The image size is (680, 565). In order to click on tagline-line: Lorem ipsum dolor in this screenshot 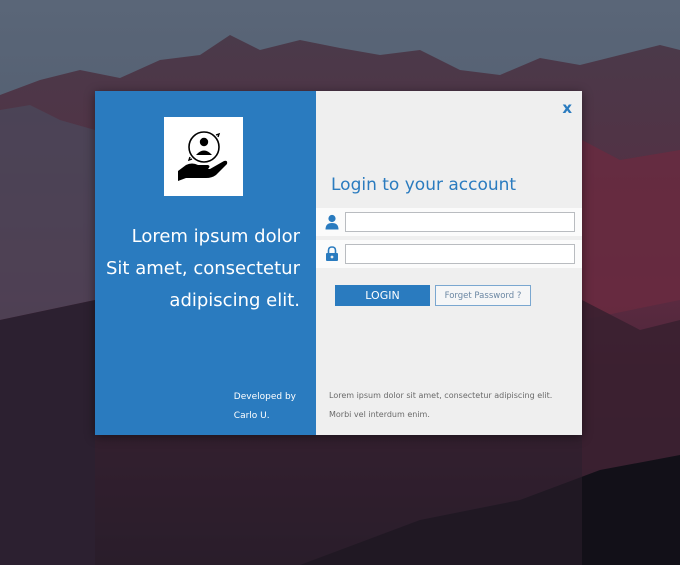, I will do `click(215, 236)`.